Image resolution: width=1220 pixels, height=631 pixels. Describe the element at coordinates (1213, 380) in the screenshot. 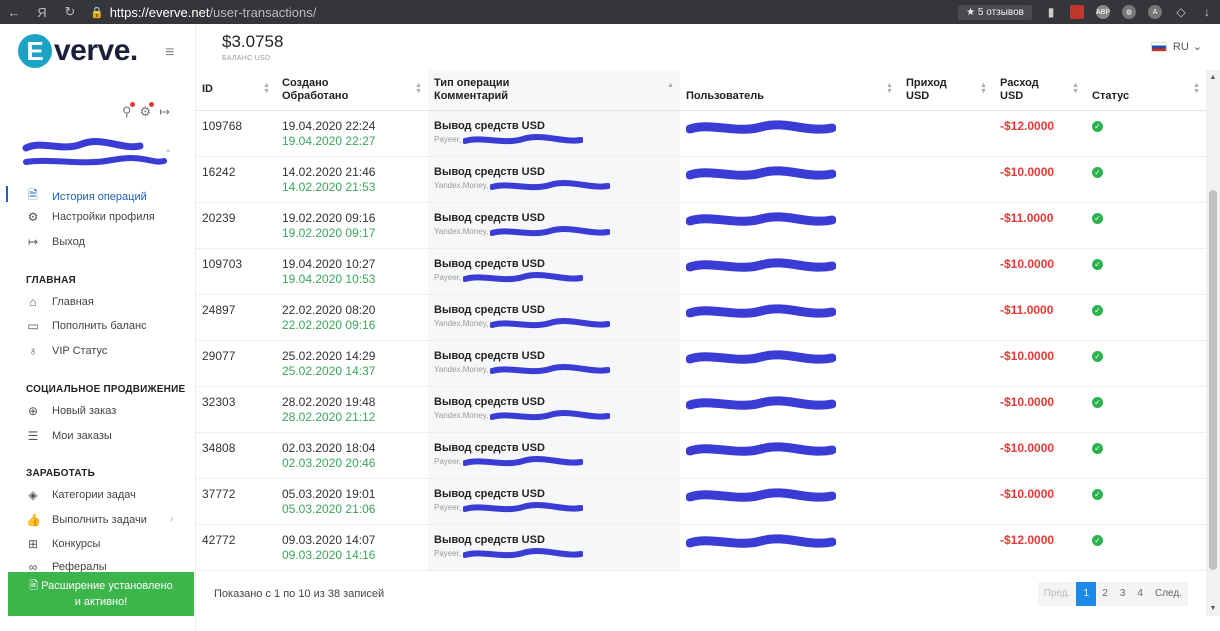

I see `scroll-thumb` at that location.